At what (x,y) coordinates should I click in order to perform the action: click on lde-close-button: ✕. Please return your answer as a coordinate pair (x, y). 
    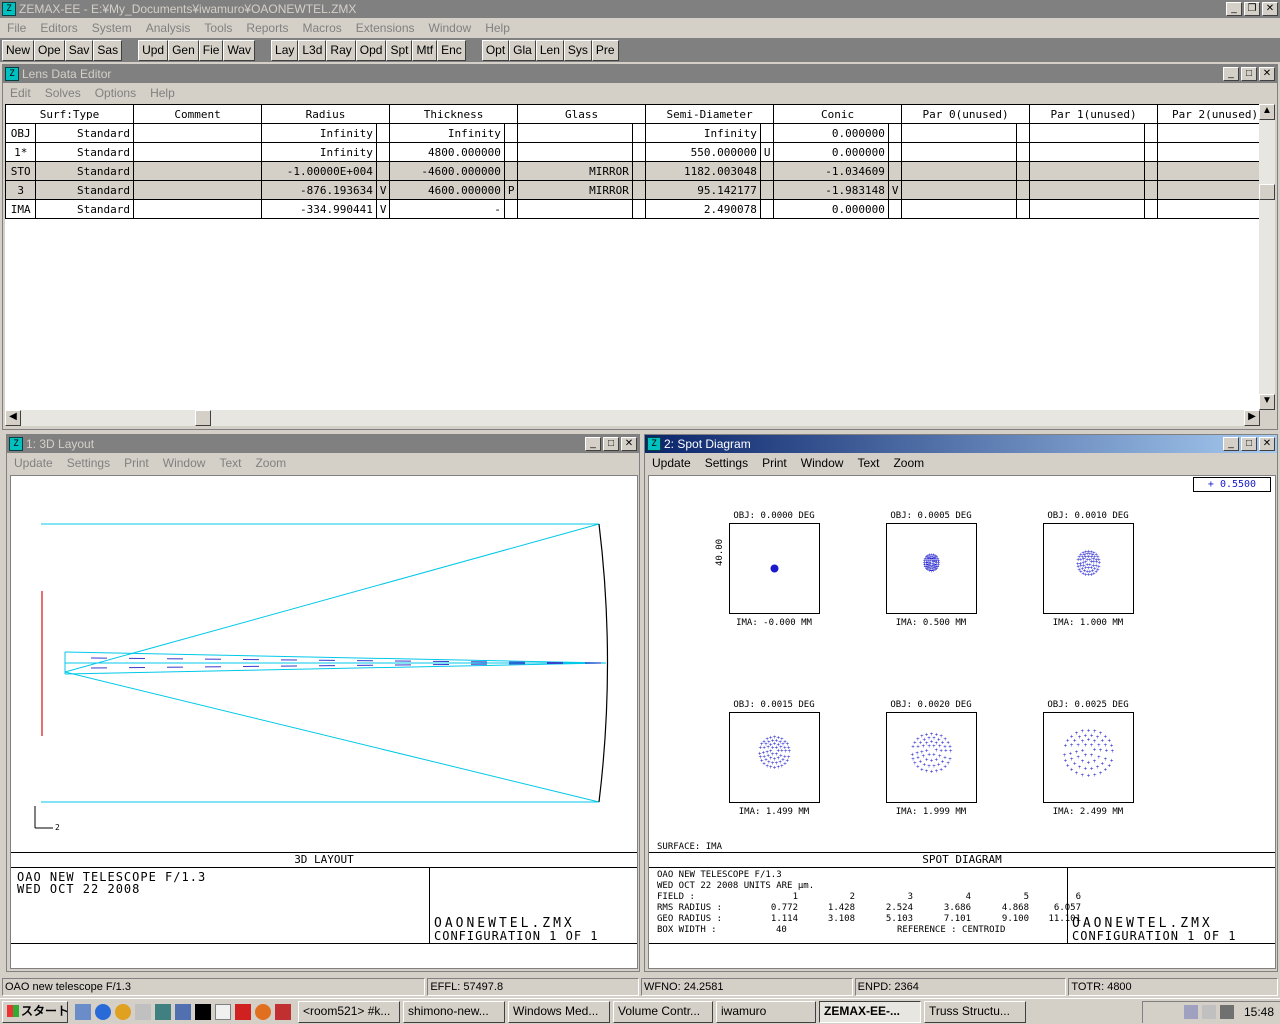
    Looking at the image, I should click on (1267, 74).